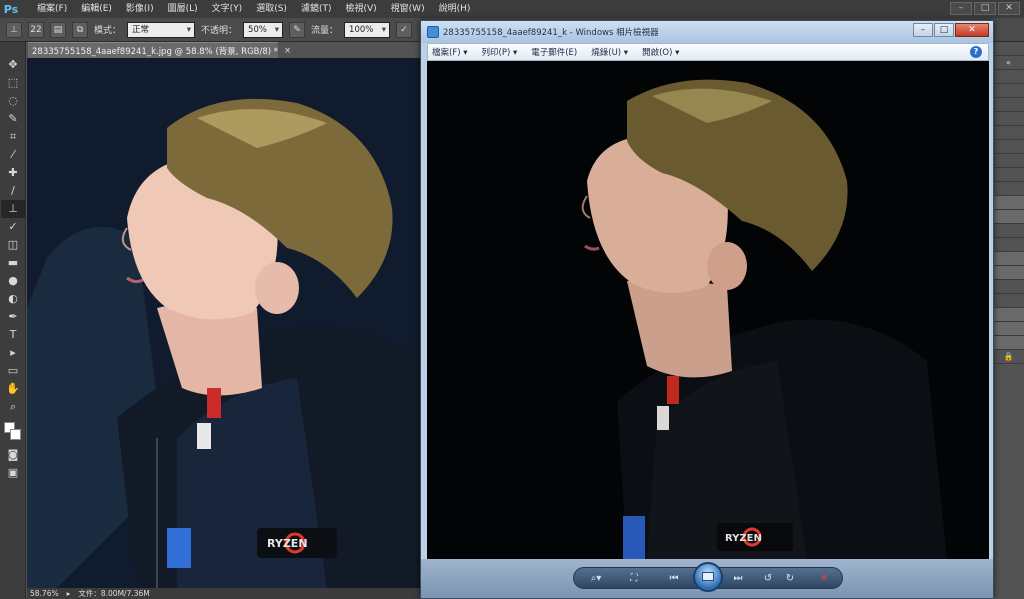  Describe the element at coordinates (13, 281) in the screenshot. I see `blur-icon: ●` at that location.